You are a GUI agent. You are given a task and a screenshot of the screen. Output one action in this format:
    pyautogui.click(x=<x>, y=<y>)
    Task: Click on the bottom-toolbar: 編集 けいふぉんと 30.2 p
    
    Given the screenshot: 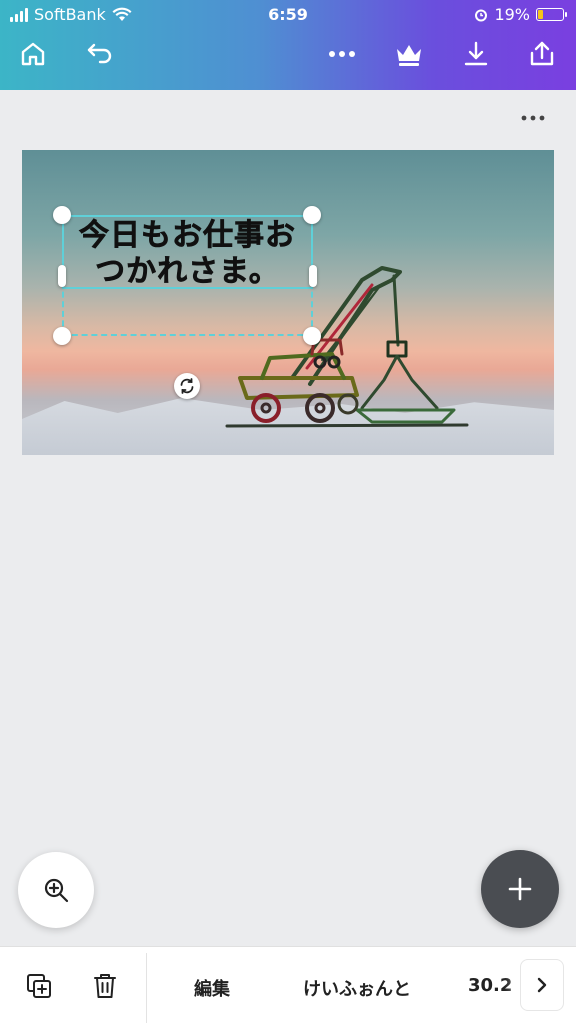 What is the action you would take?
    pyautogui.click(x=288, y=985)
    